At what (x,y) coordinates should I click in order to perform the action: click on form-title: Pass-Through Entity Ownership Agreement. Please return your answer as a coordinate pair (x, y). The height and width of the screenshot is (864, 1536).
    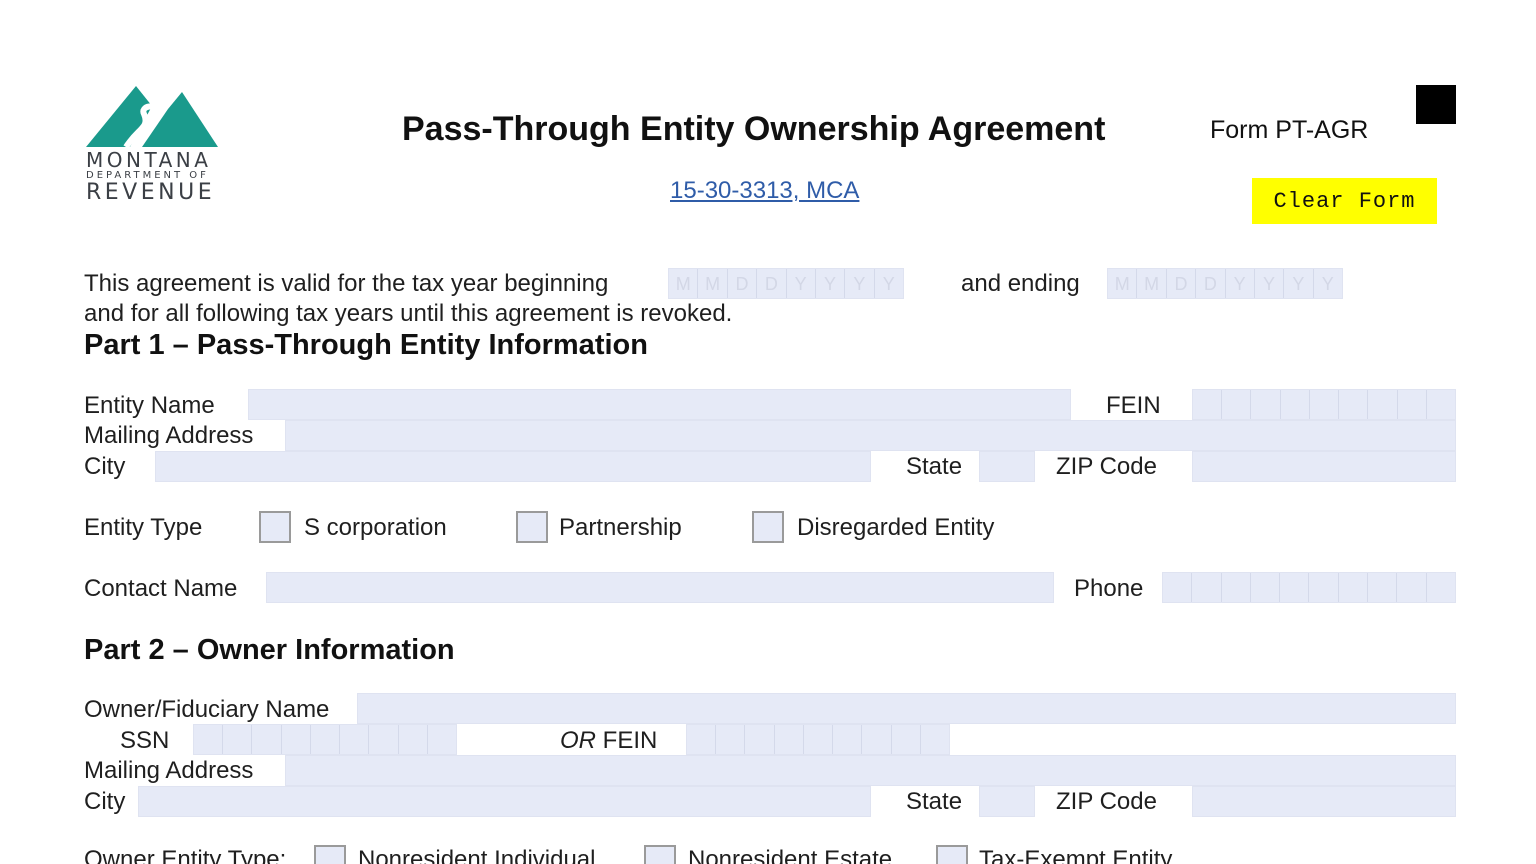
    Looking at the image, I should click on (754, 129).